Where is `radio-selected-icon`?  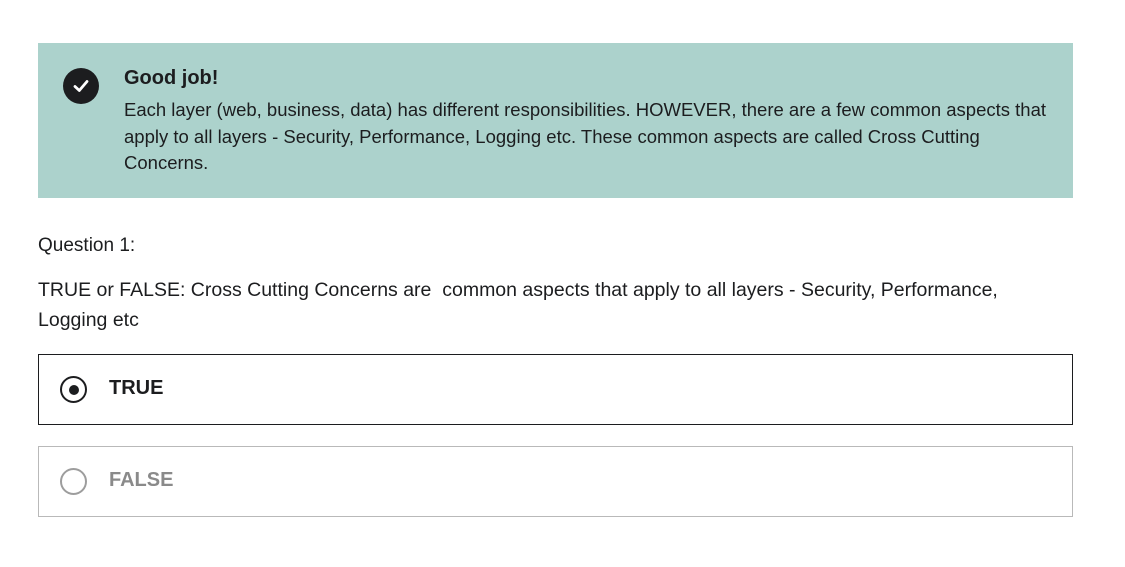
radio-selected-icon is located at coordinates (73, 389).